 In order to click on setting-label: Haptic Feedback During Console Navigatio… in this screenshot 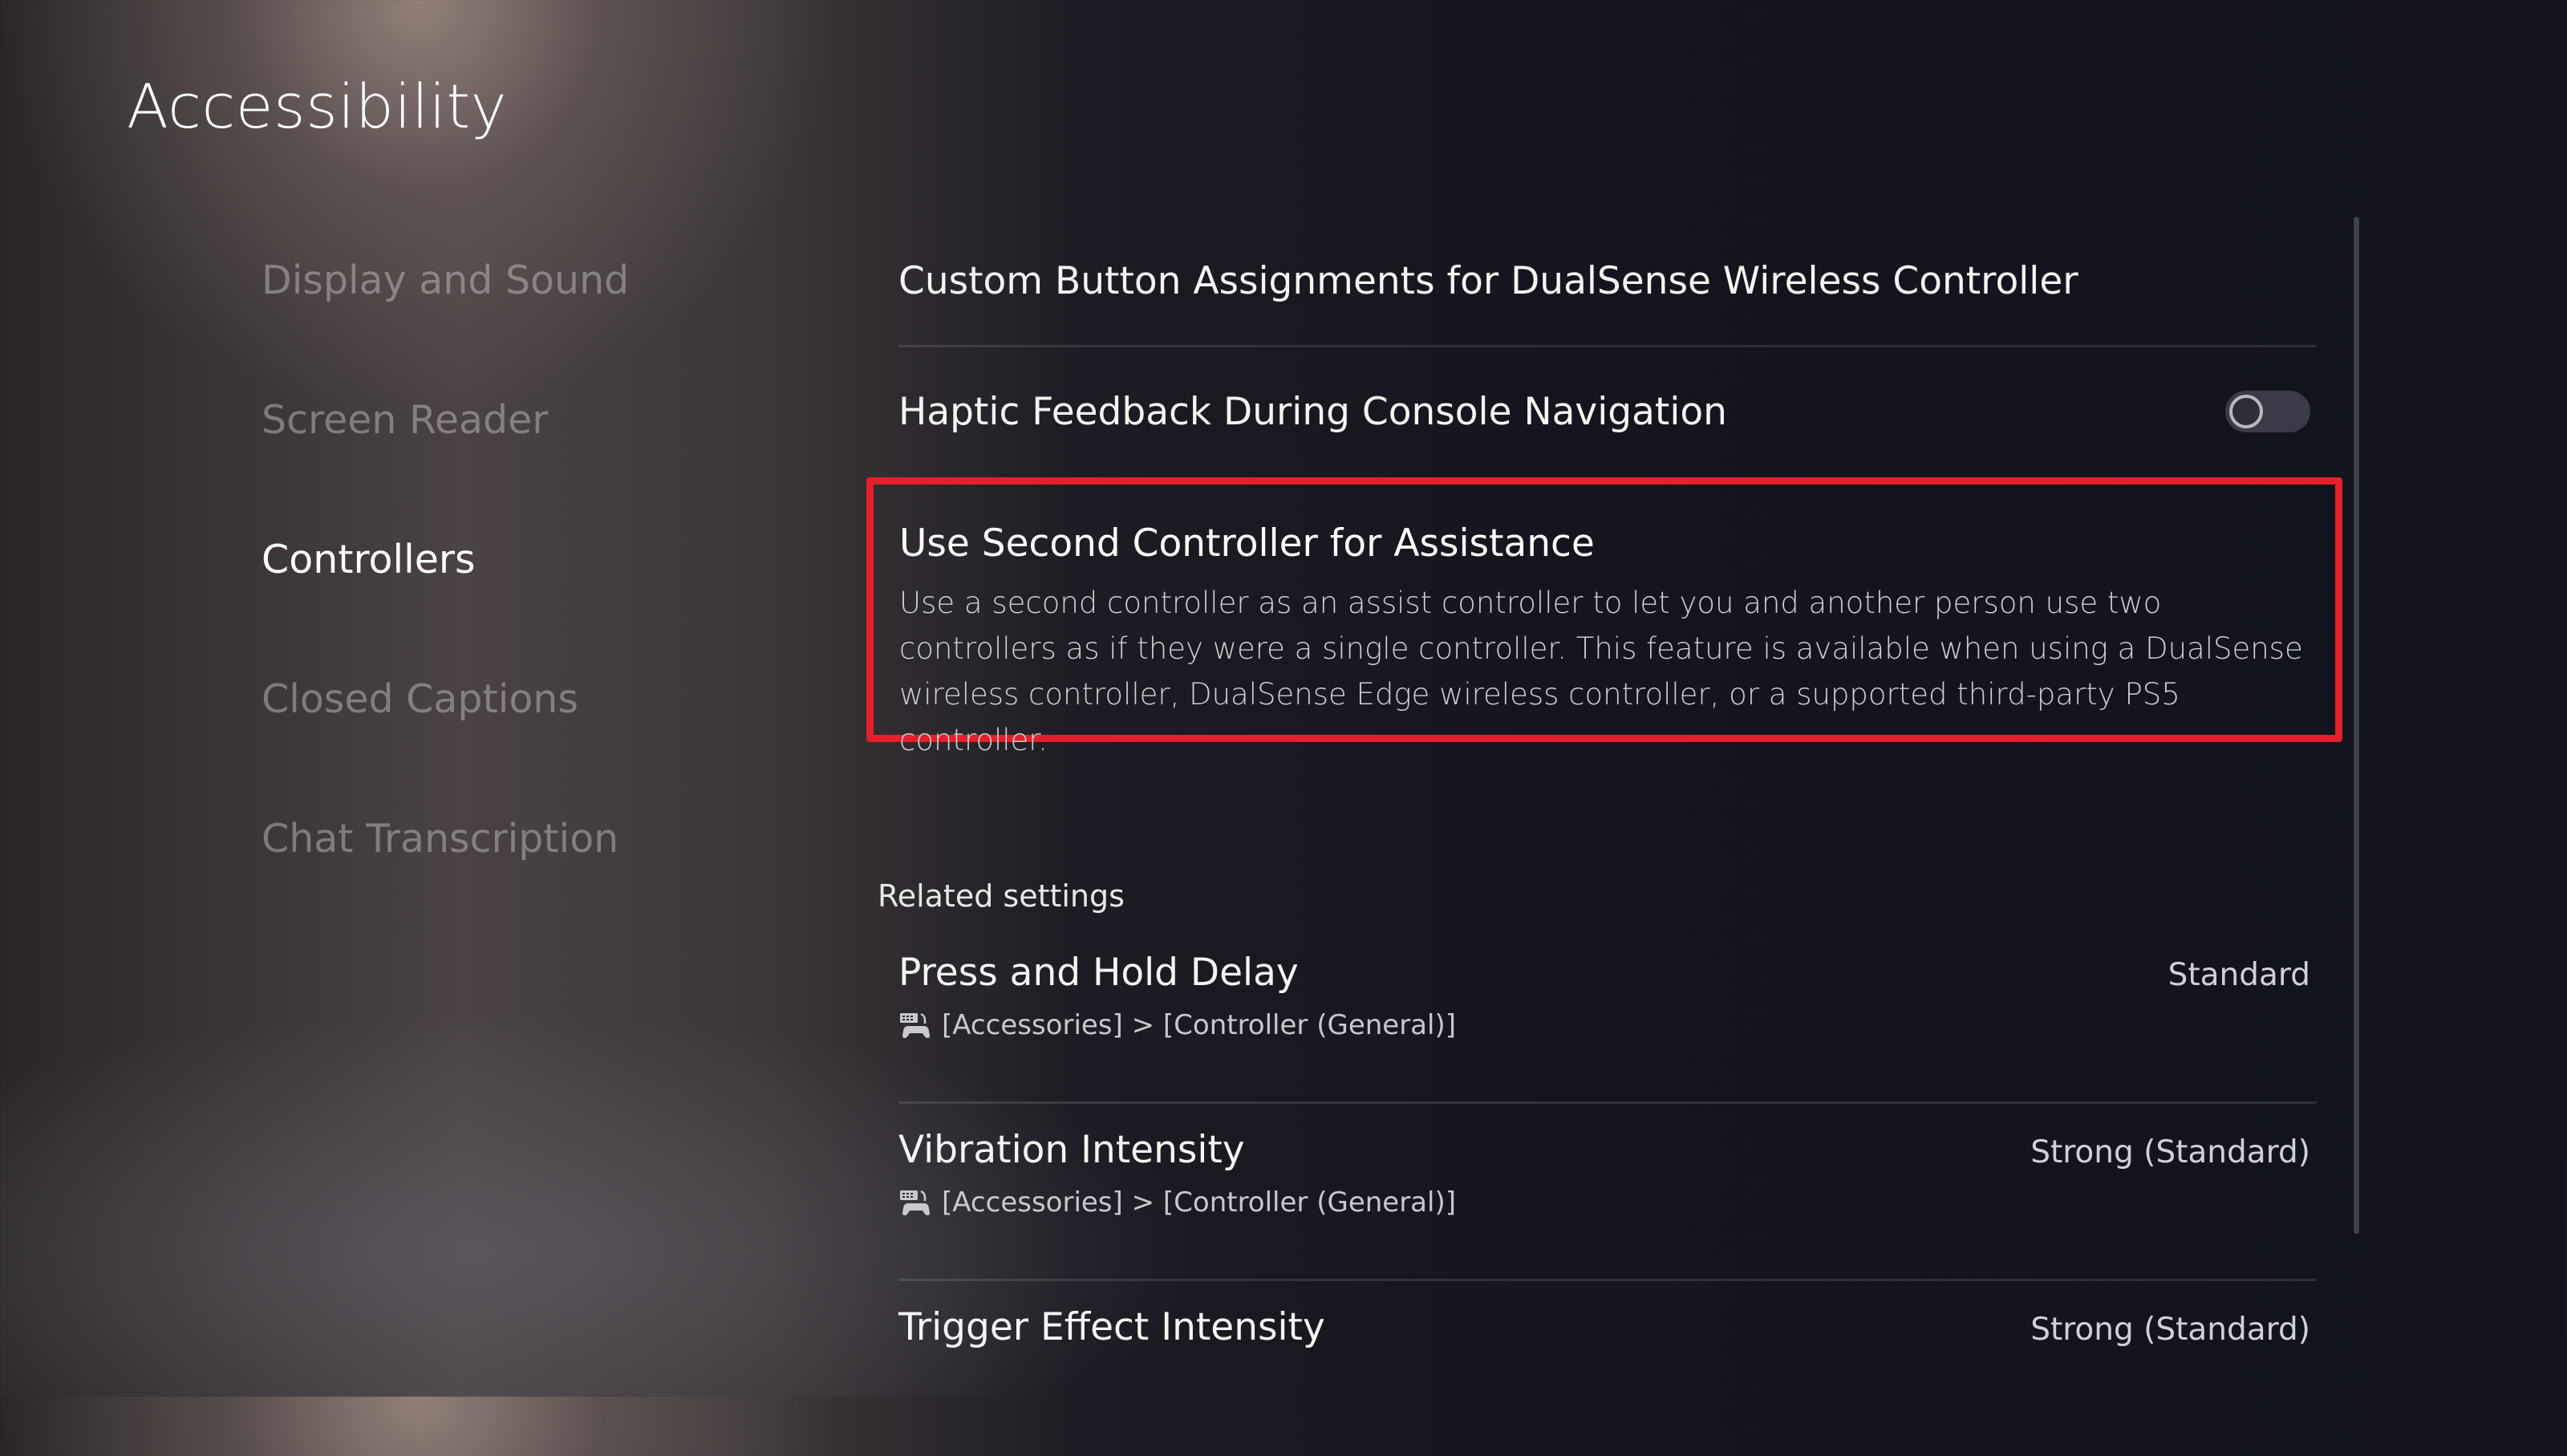, I will do `click(1312, 411)`.